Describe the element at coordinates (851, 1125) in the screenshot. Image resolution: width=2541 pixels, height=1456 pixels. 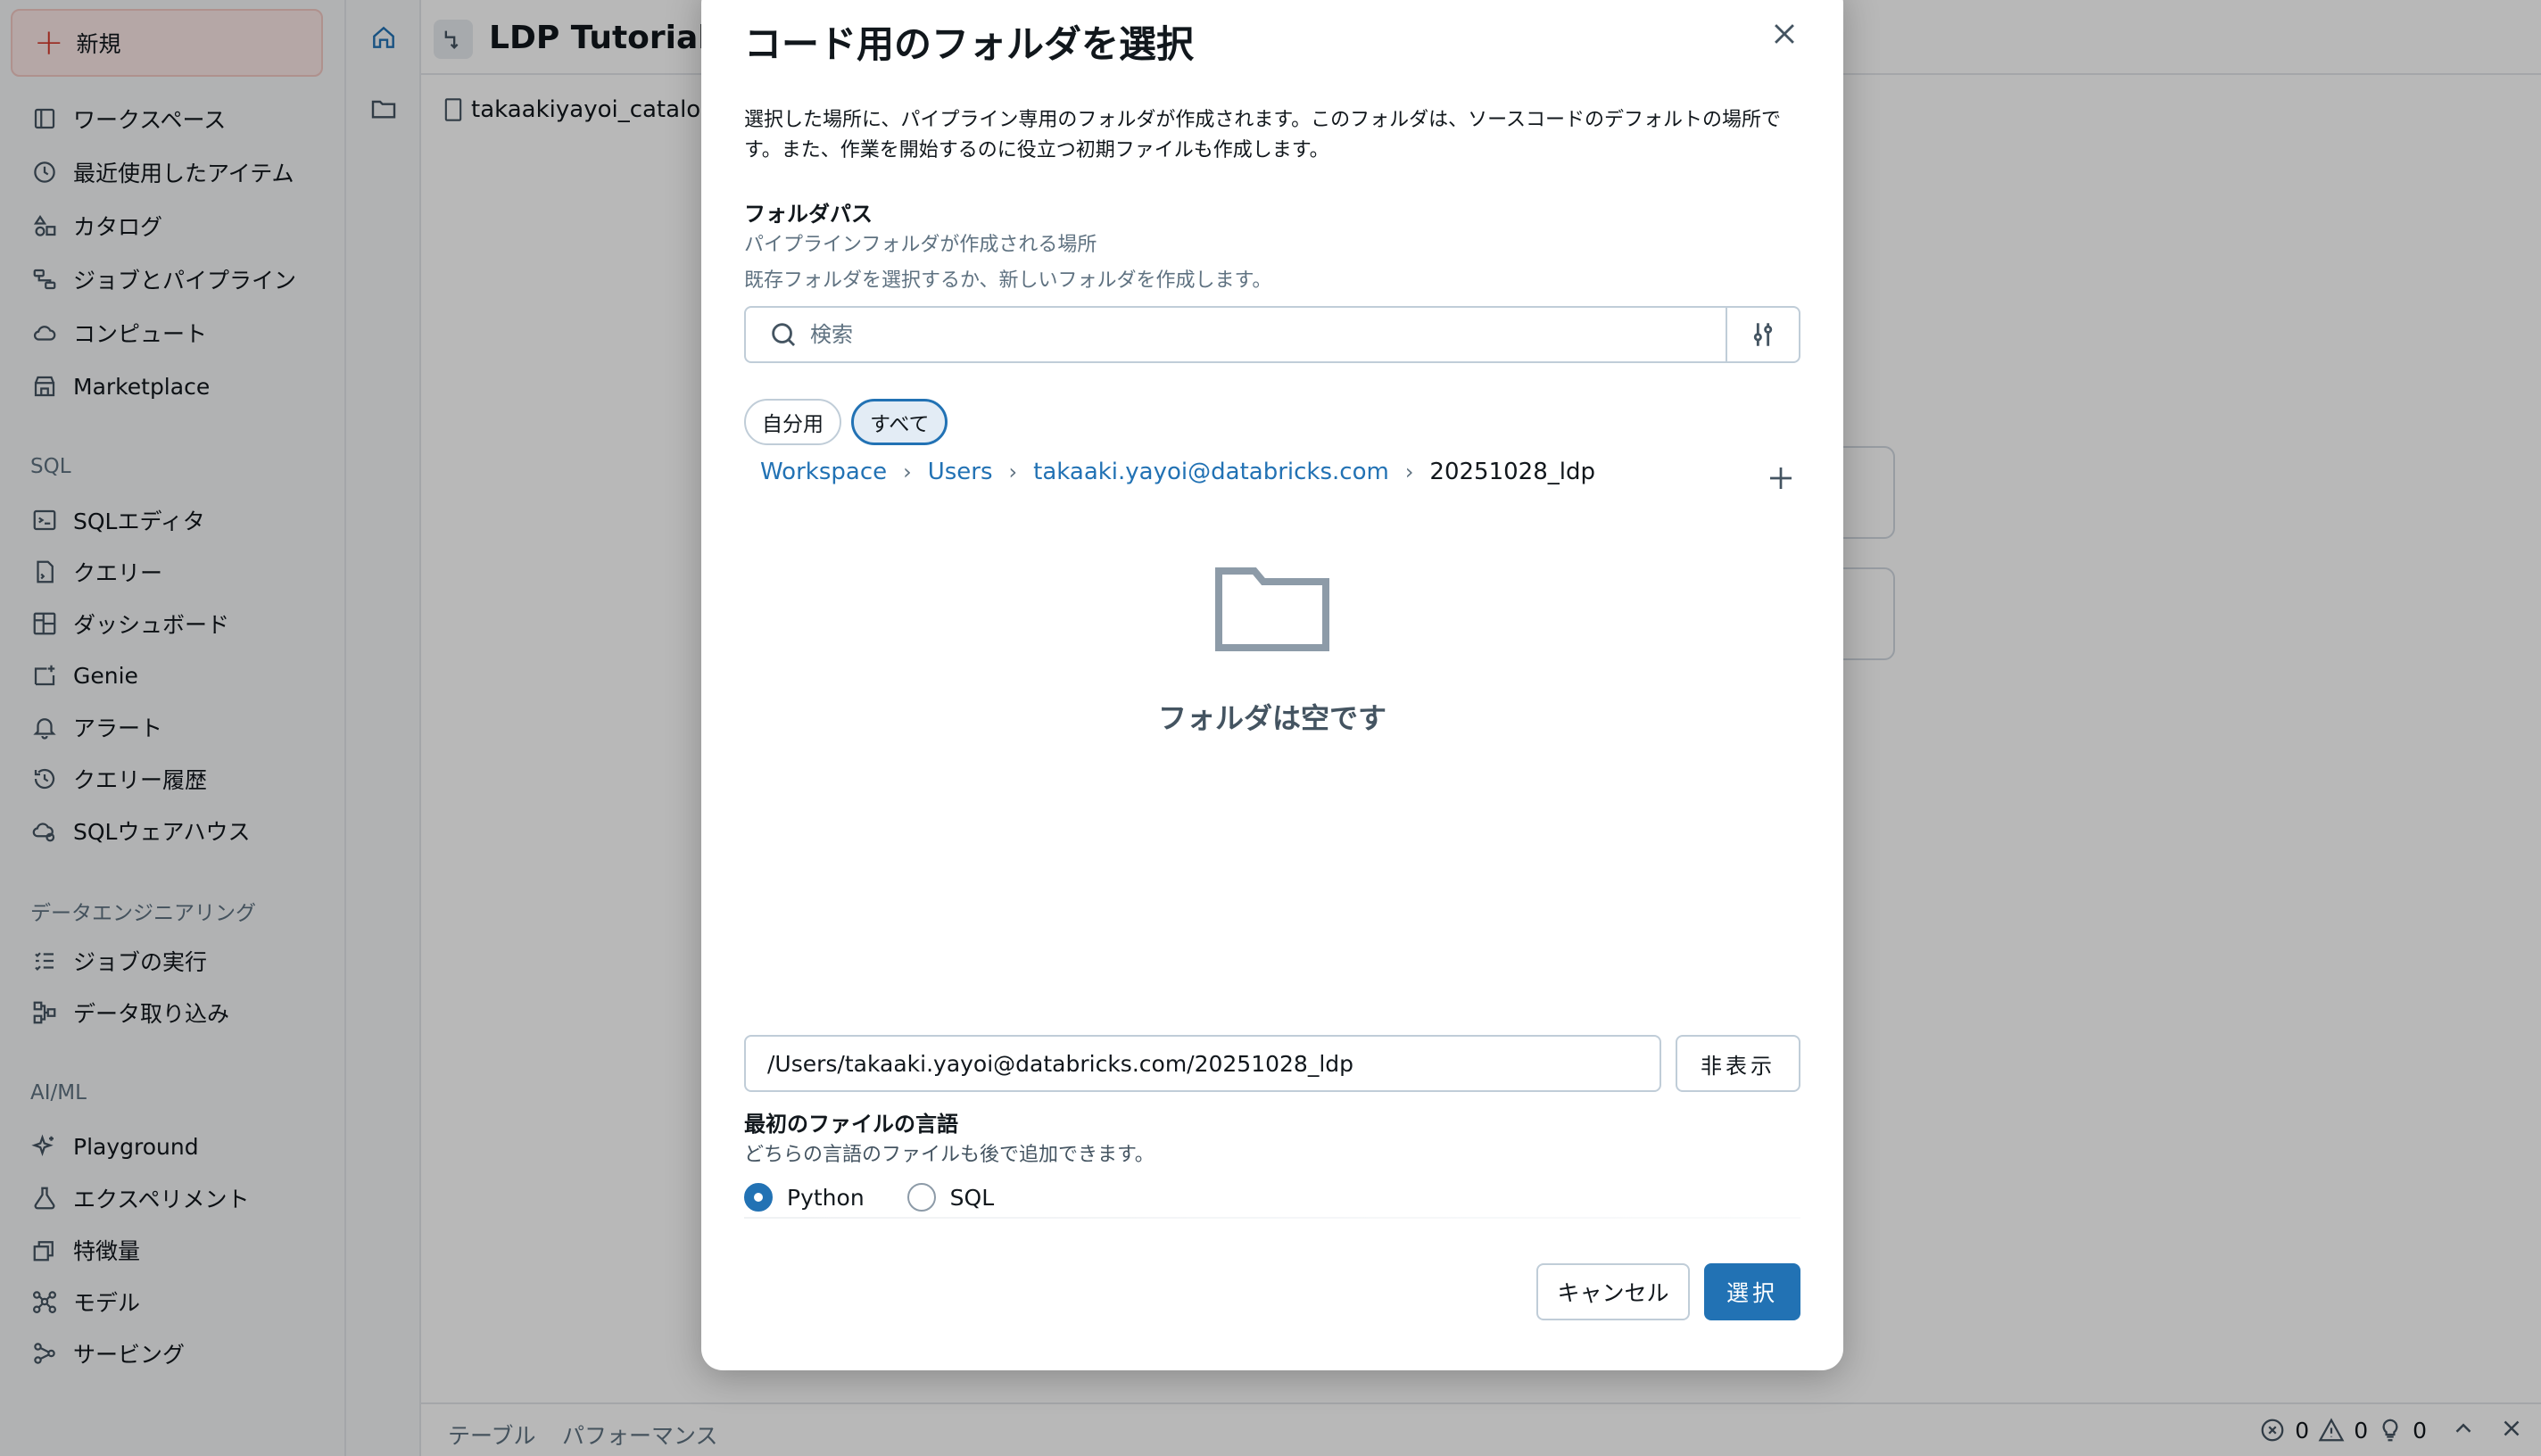
I see `language-label: 最初のファイルの言語` at that location.